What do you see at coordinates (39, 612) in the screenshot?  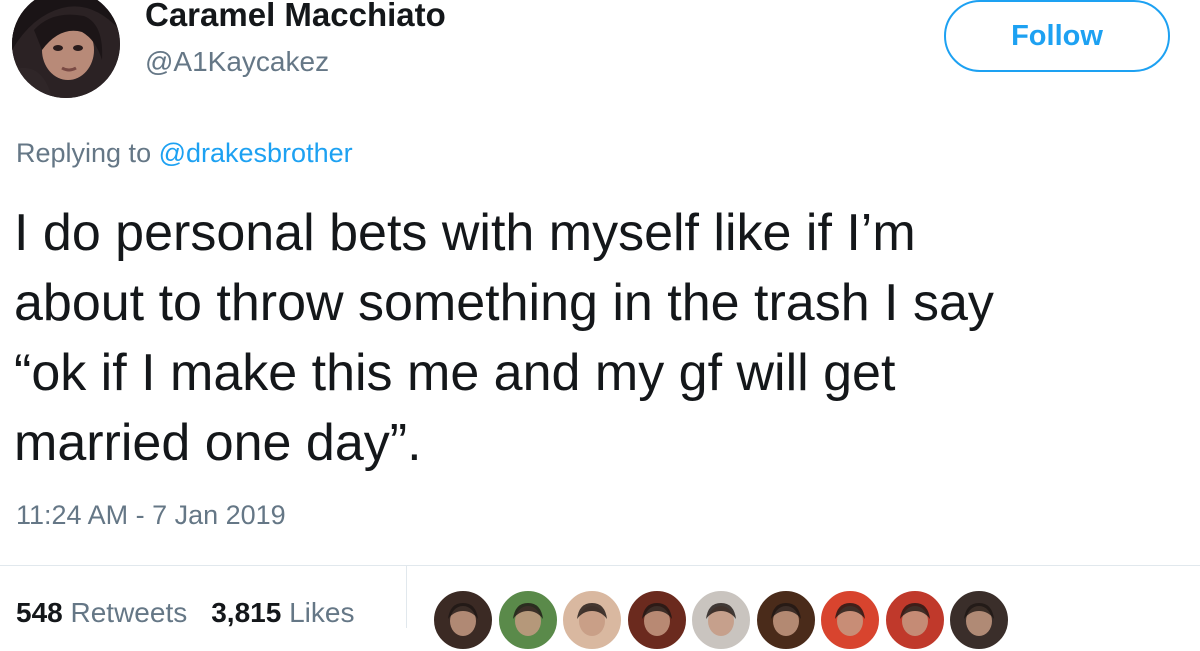 I see `retweets-count: 548` at bounding box center [39, 612].